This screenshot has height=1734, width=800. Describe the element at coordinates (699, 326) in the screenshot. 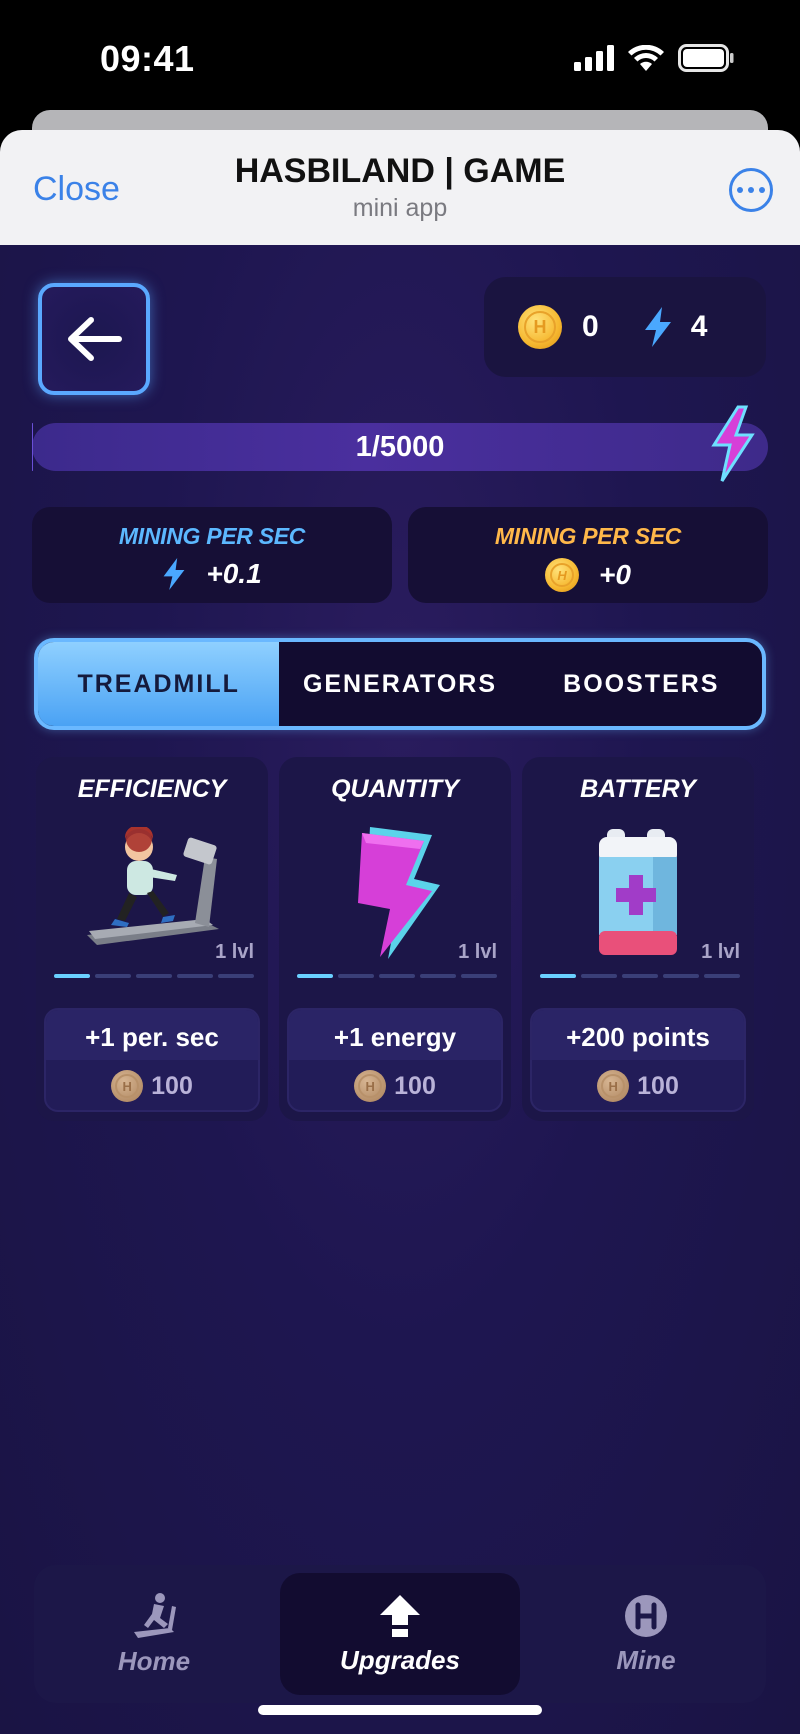

I see `energy-balance: 4` at that location.